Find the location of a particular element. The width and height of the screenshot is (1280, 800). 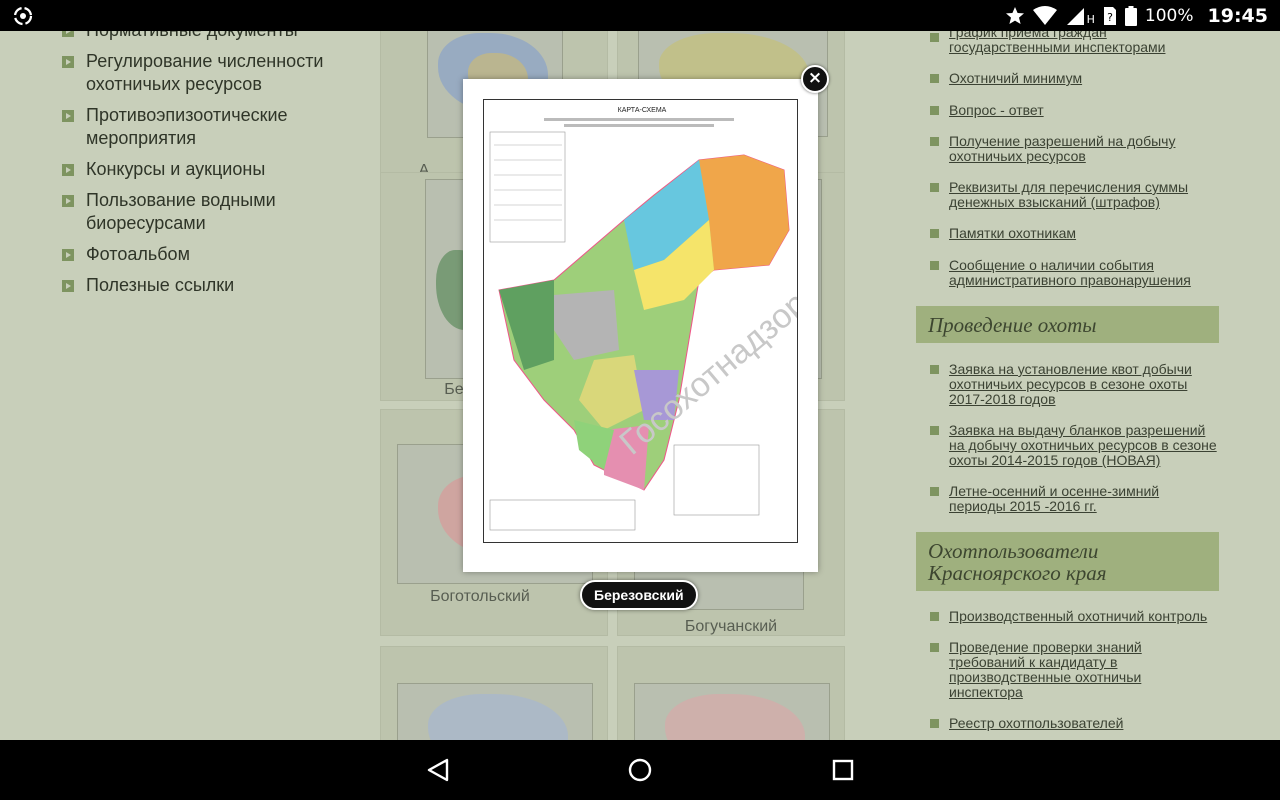

link-hunting-minimum: Охотничий минимум is located at coordinates (1084, 78).